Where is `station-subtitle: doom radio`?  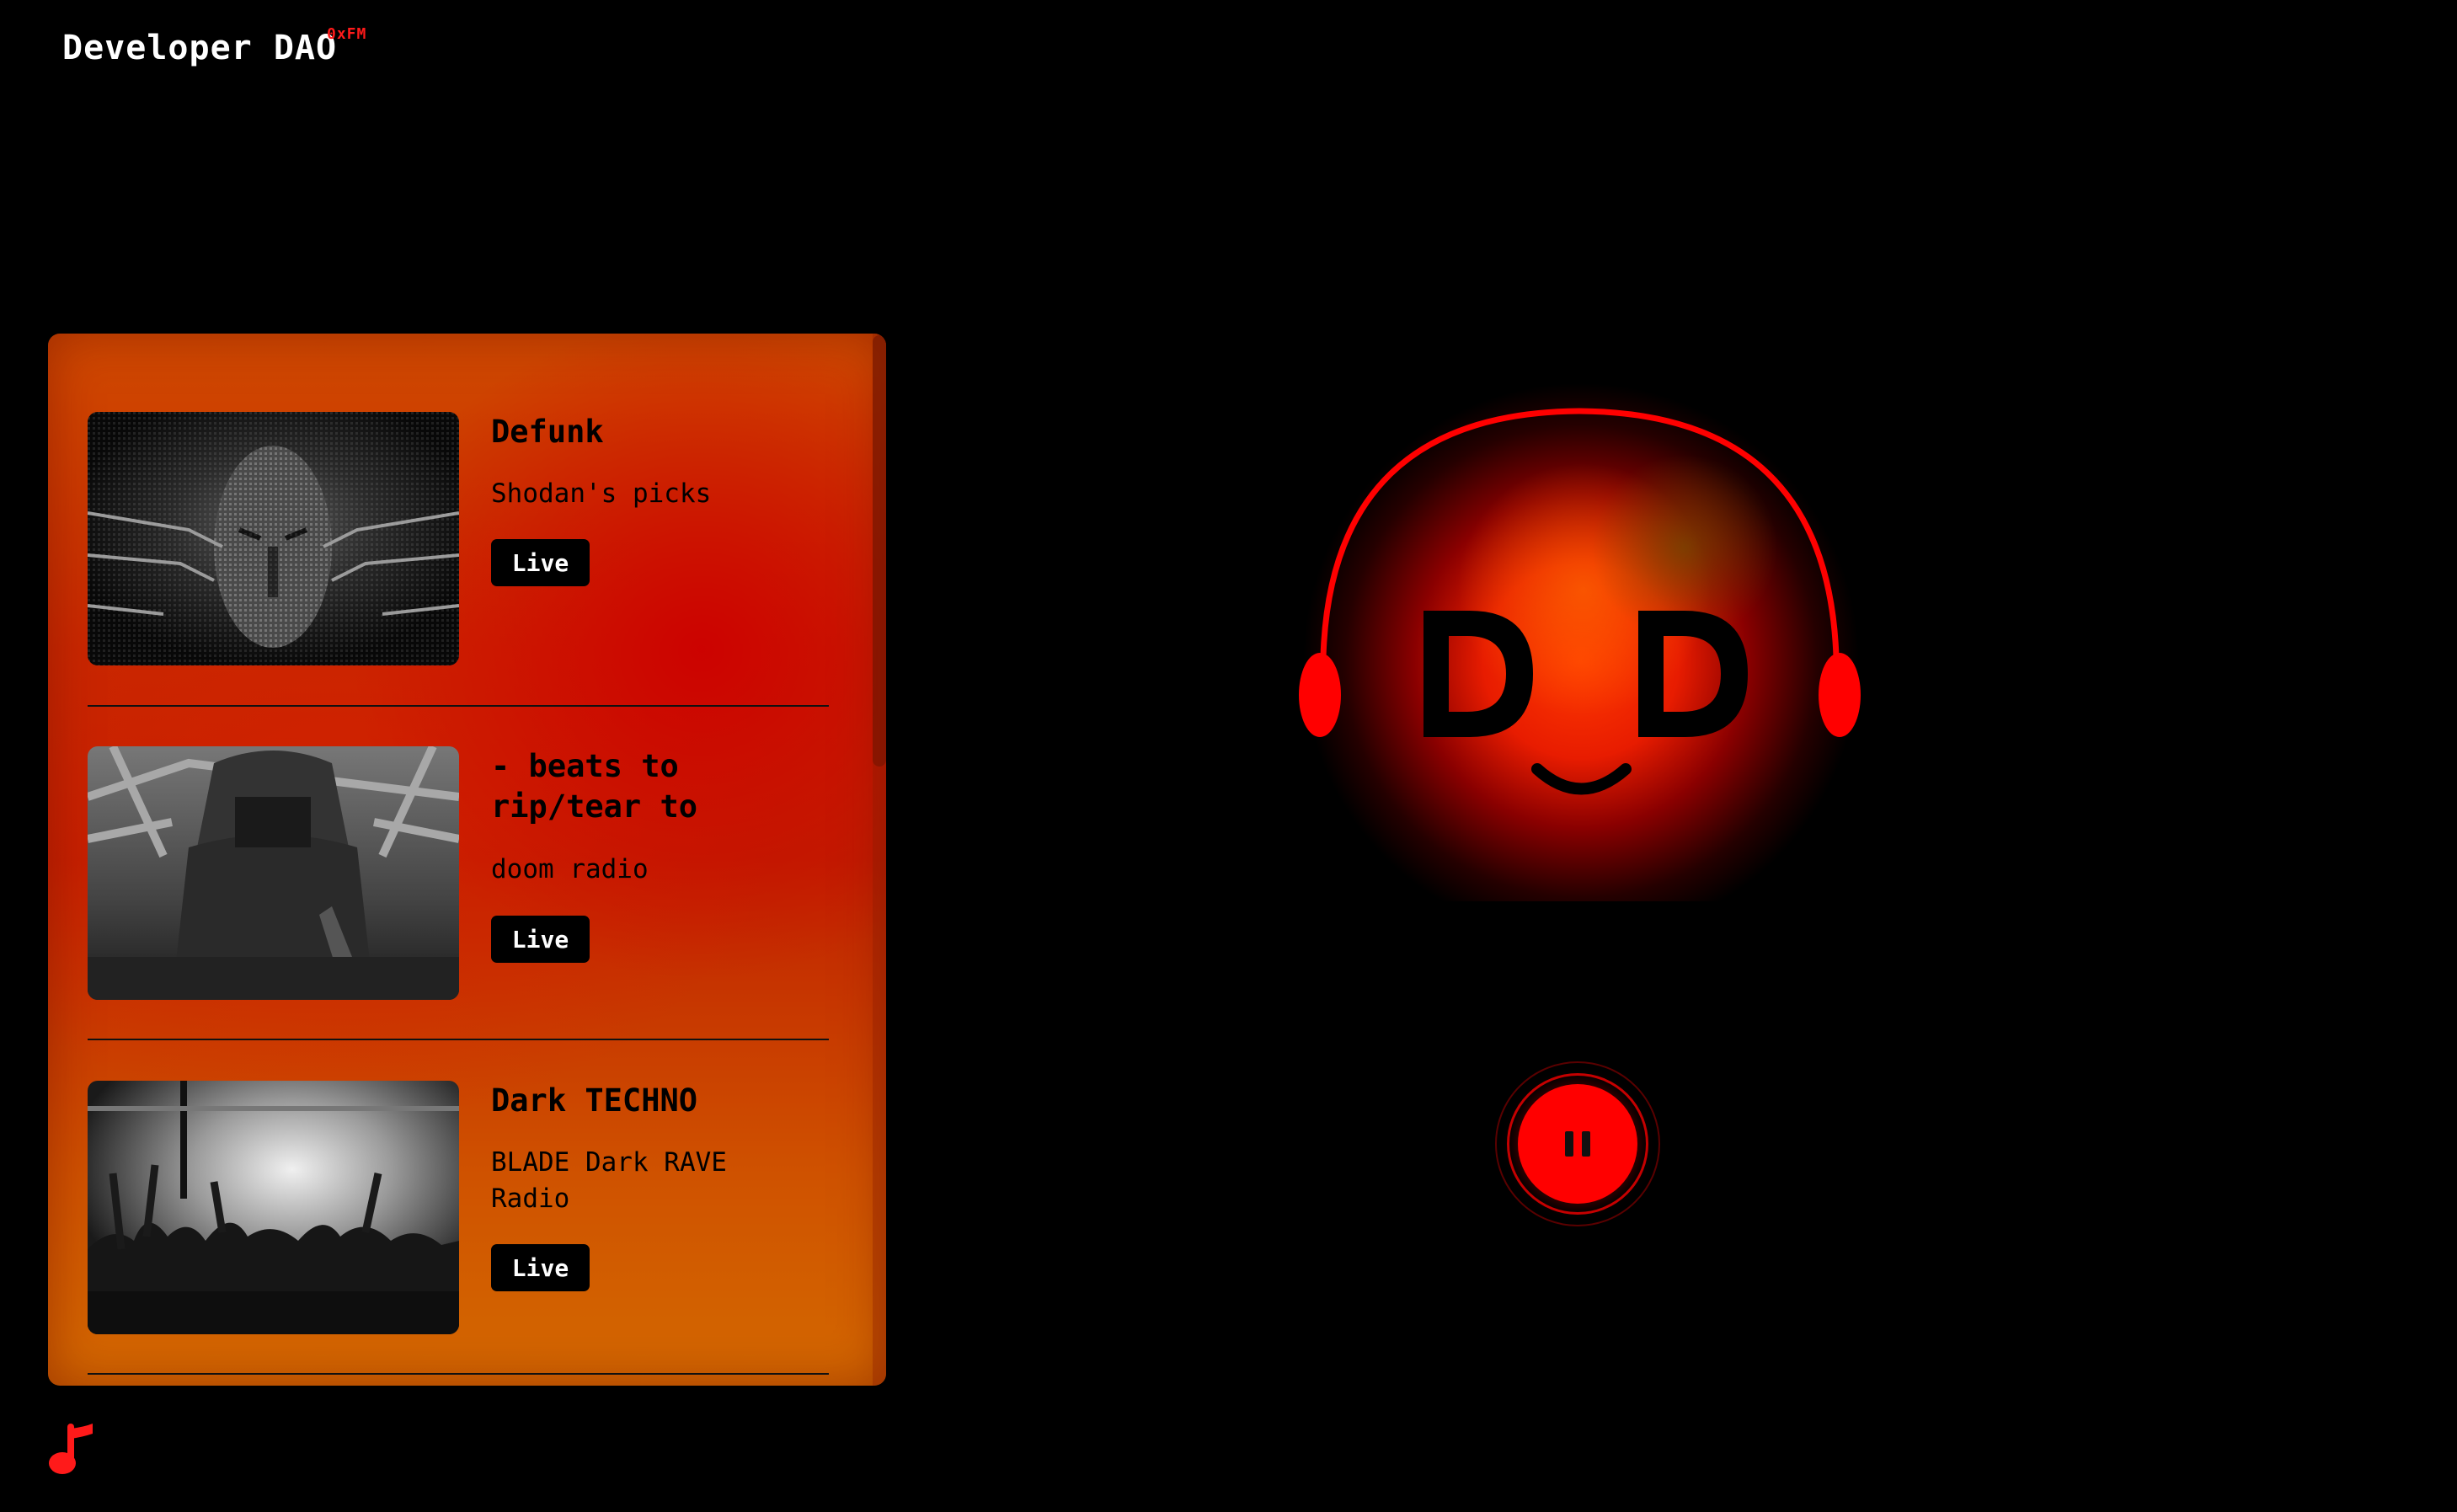
station-subtitle: doom radio is located at coordinates (570, 869).